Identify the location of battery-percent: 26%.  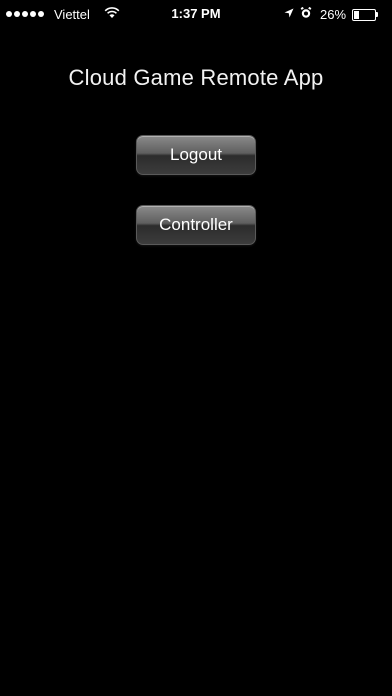
(333, 14).